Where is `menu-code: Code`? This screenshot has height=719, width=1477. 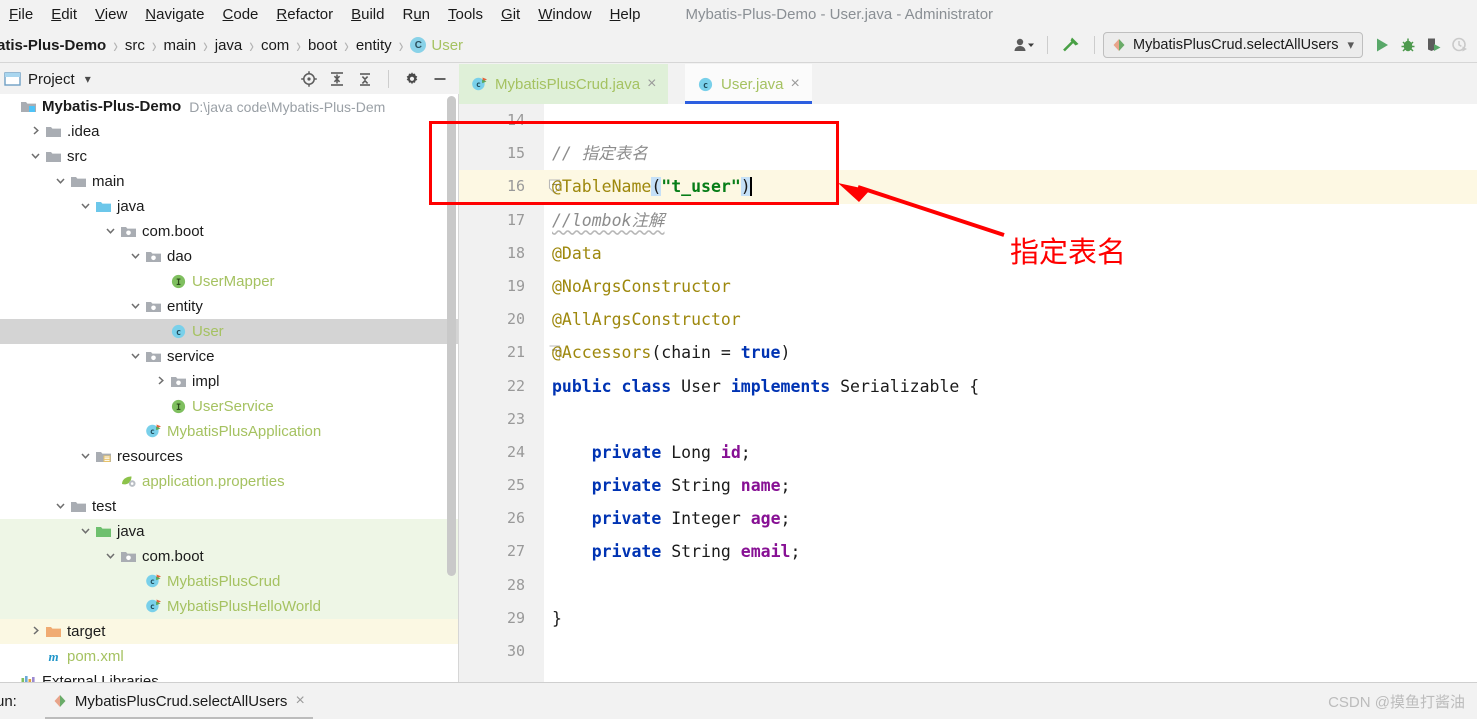
menu-code: Code is located at coordinates (241, 14).